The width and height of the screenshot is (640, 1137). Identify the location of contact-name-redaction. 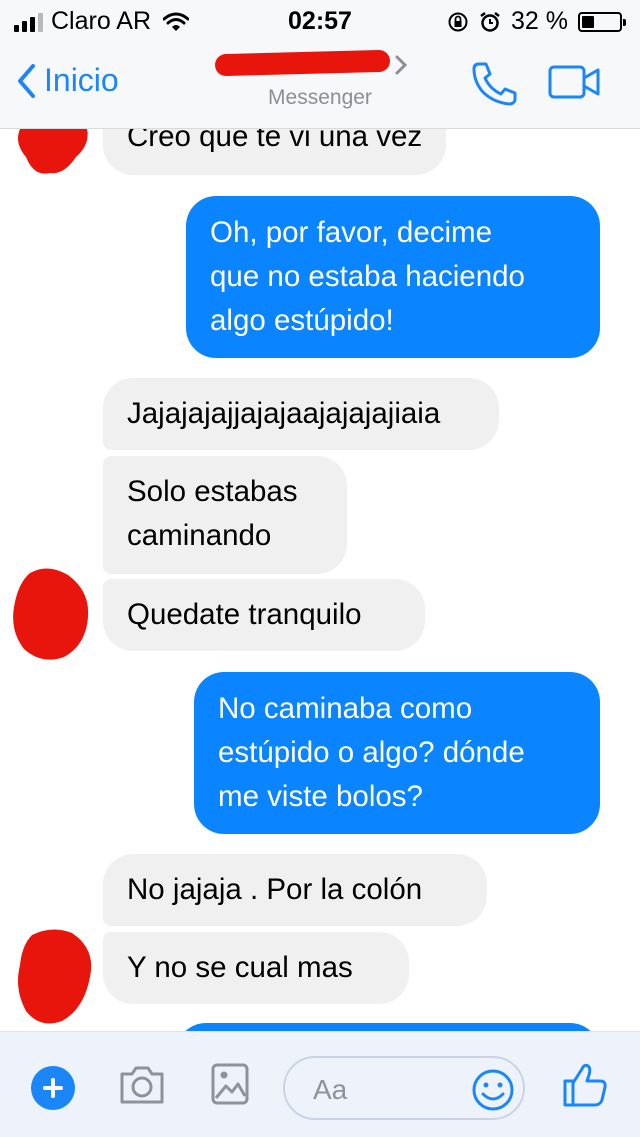
(302, 63).